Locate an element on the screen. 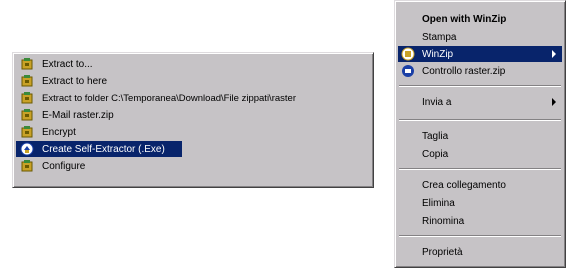  menu-item-taglia: Taglia is located at coordinates (480, 136).